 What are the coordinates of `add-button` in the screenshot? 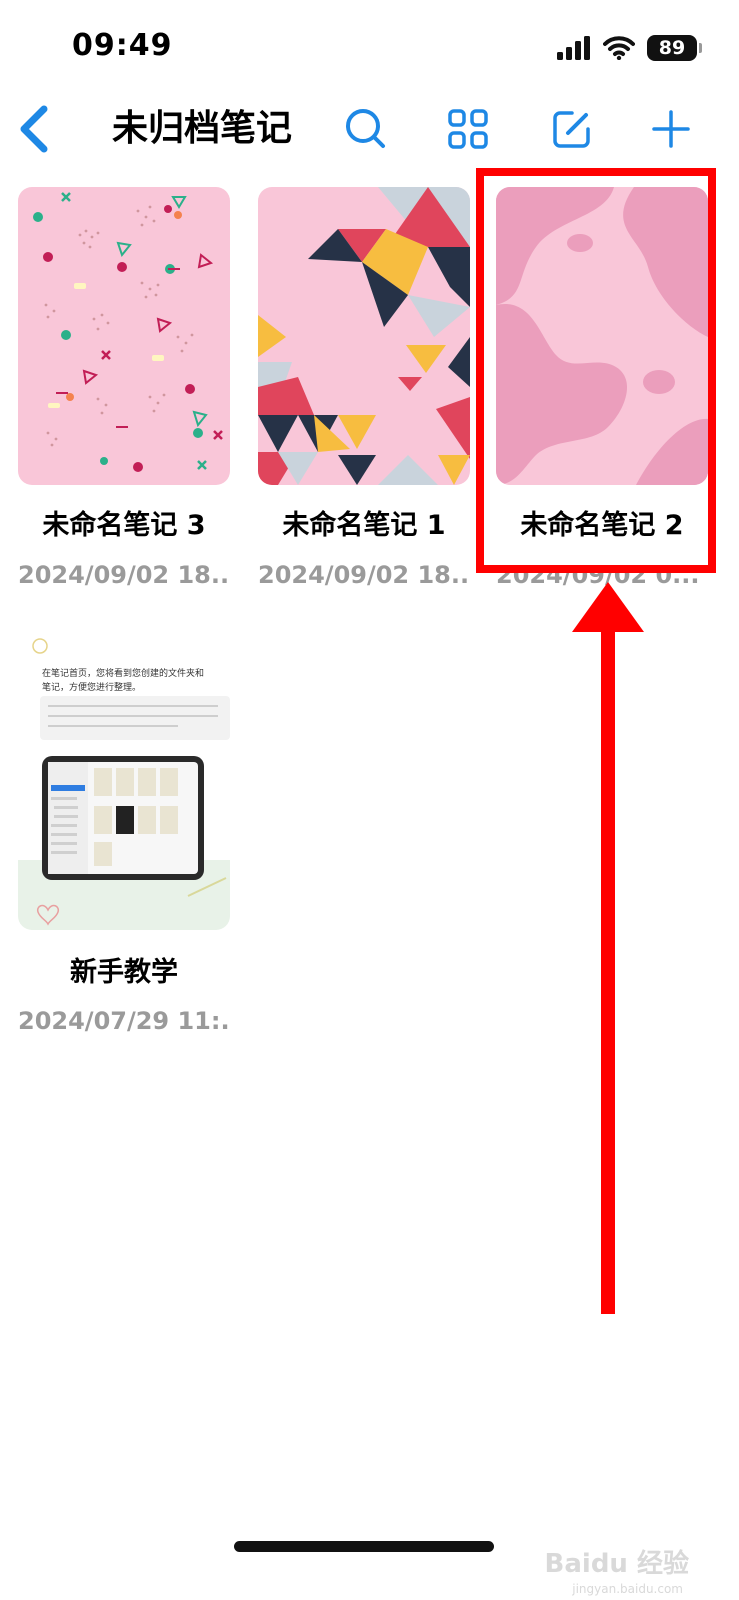 It's located at (671, 129).